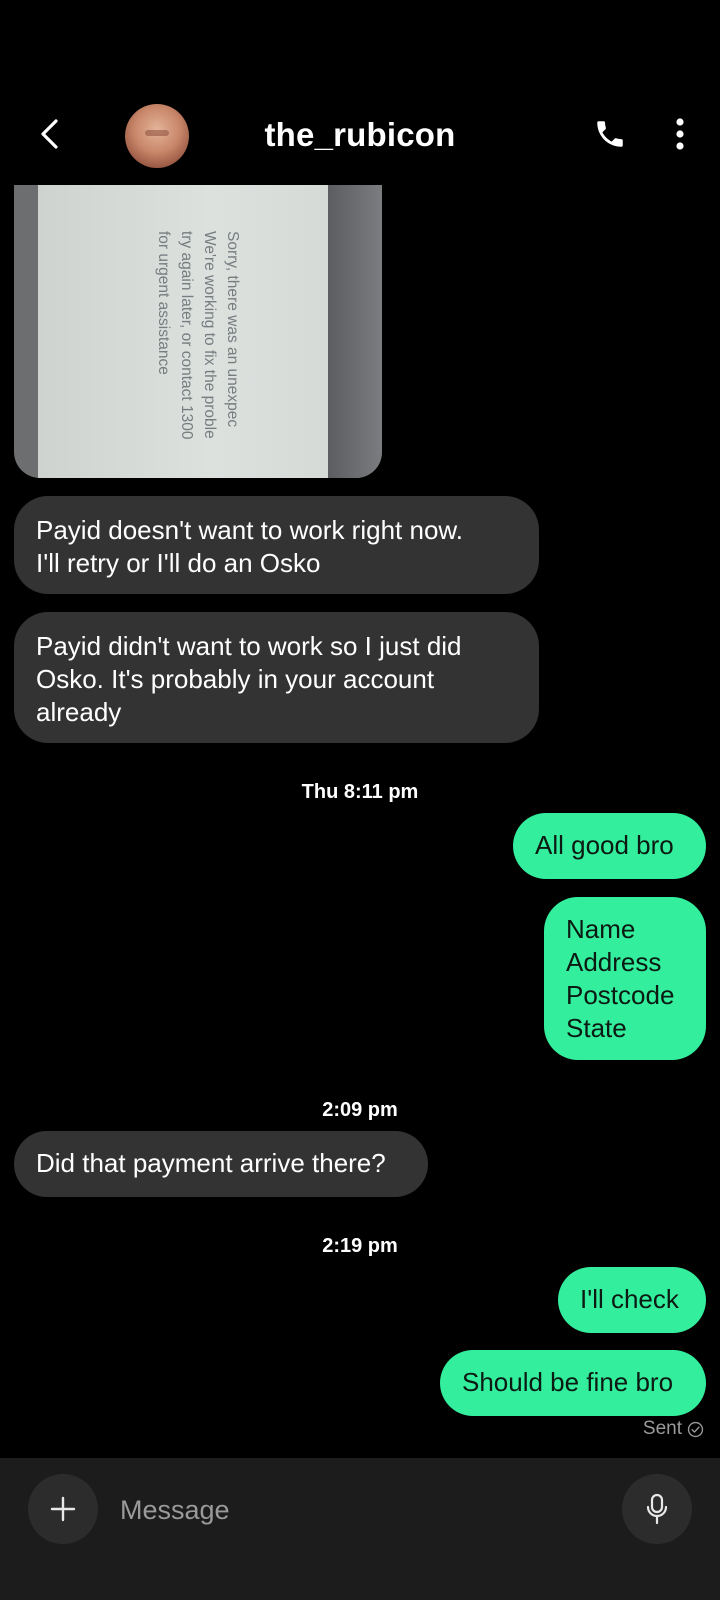 This screenshot has height=1600, width=720. I want to click on plus-icon, so click(63, 1509).